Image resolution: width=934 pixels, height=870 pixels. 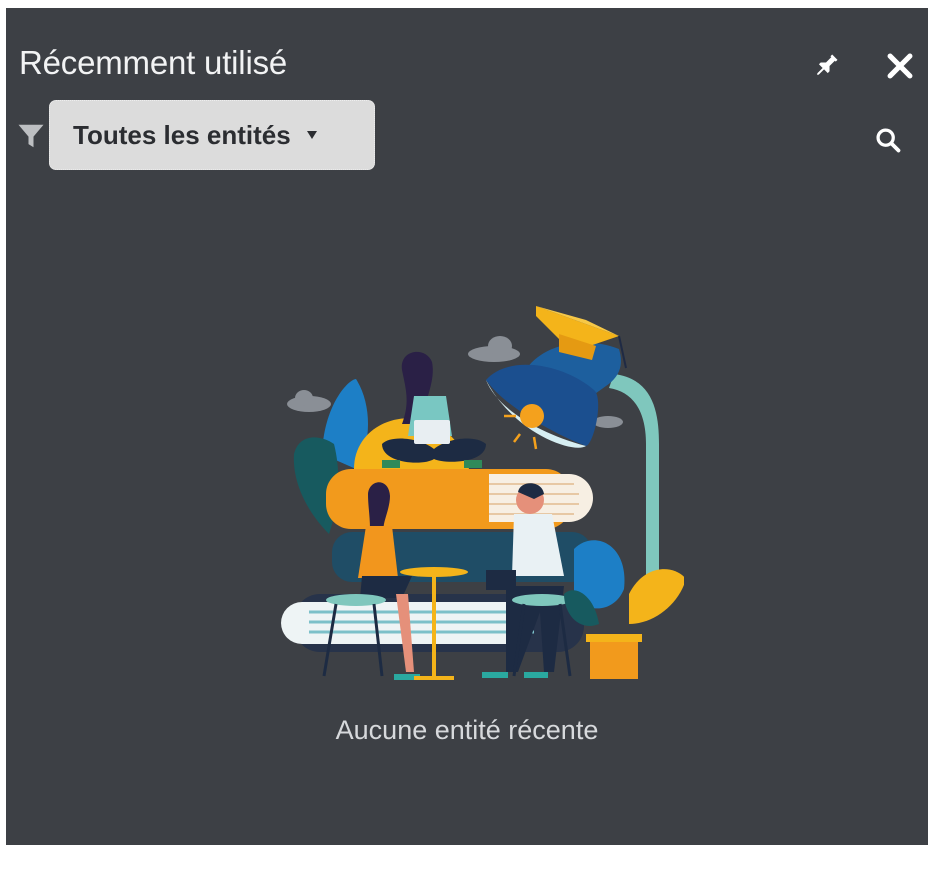 I want to click on filter-icon, so click(x=31, y=136).